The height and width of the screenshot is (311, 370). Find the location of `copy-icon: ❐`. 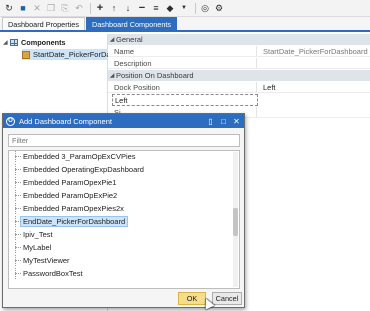

copy-icon: ❐ is located at coordinates (51, 8).